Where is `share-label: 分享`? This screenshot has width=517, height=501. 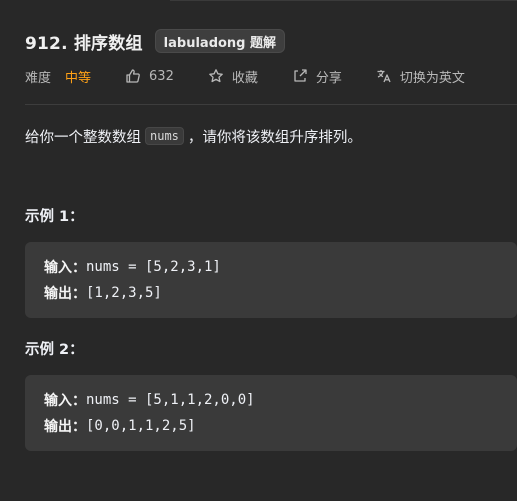 share-label: 分享 is located at coordinates (328, 78).